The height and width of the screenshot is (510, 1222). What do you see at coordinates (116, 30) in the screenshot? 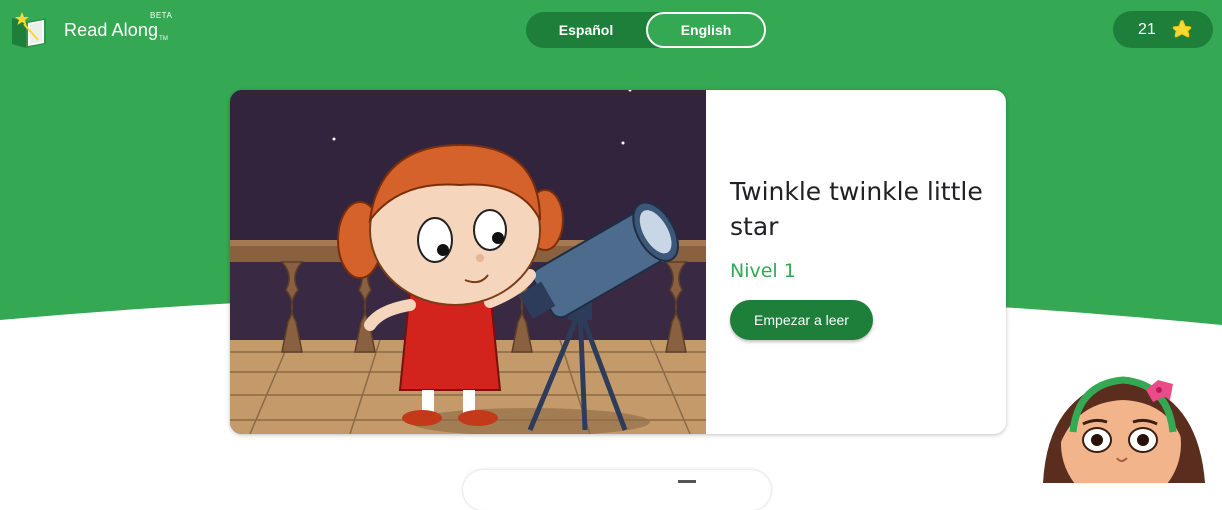
I see `app-name: Read AlongTM` at bounding box center [116, 30].